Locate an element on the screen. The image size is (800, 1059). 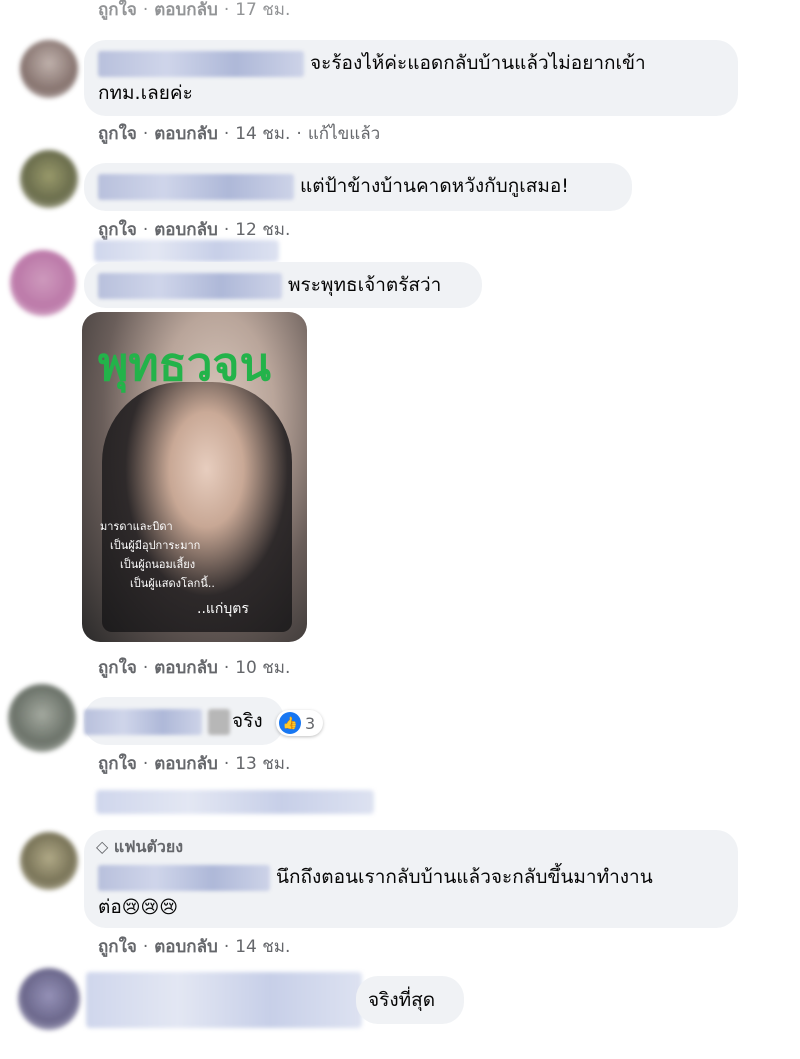
like-icon: 👍 is located at coordinates (290, 723).